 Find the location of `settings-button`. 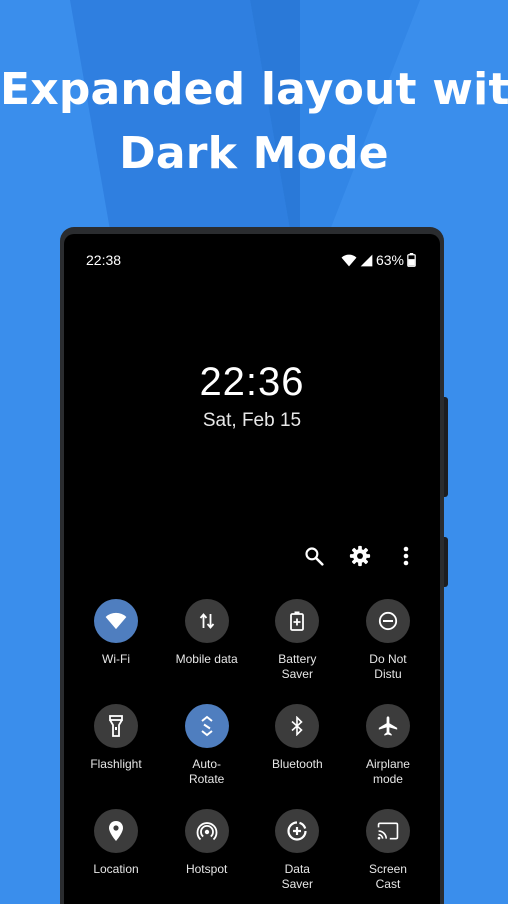

settings-button is located at coordinates (360, 556).